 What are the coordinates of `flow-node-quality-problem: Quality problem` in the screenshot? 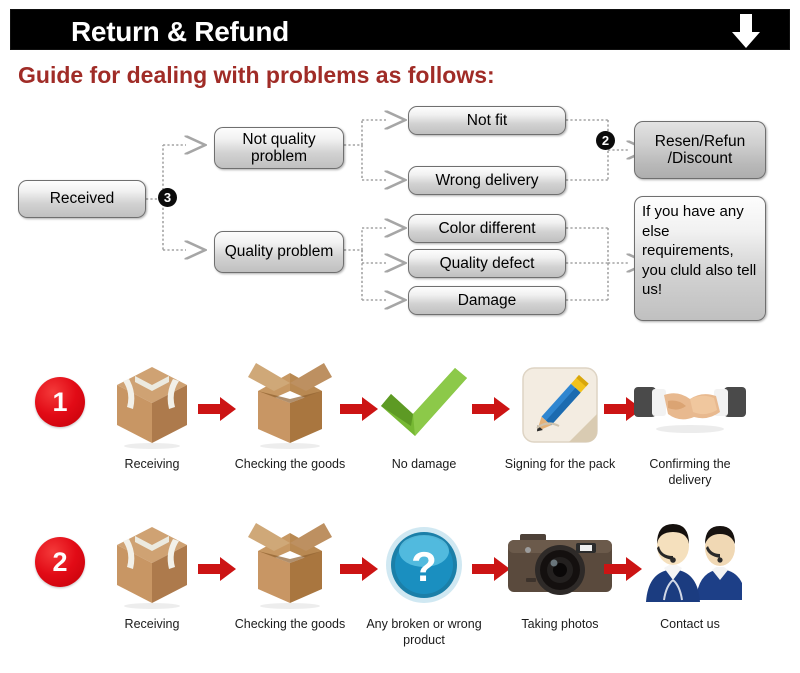 It's located at (279, 252).